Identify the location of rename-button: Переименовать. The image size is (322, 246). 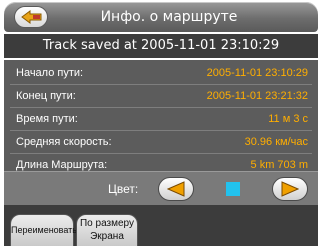
(43, 230).